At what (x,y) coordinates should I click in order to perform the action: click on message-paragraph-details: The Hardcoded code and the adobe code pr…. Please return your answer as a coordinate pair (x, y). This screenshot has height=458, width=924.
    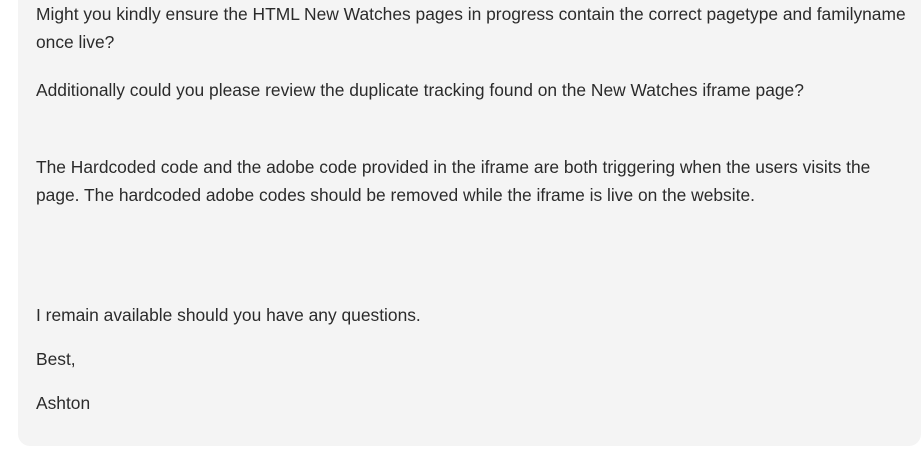
    Looking at the image, I should click on (453, 181).